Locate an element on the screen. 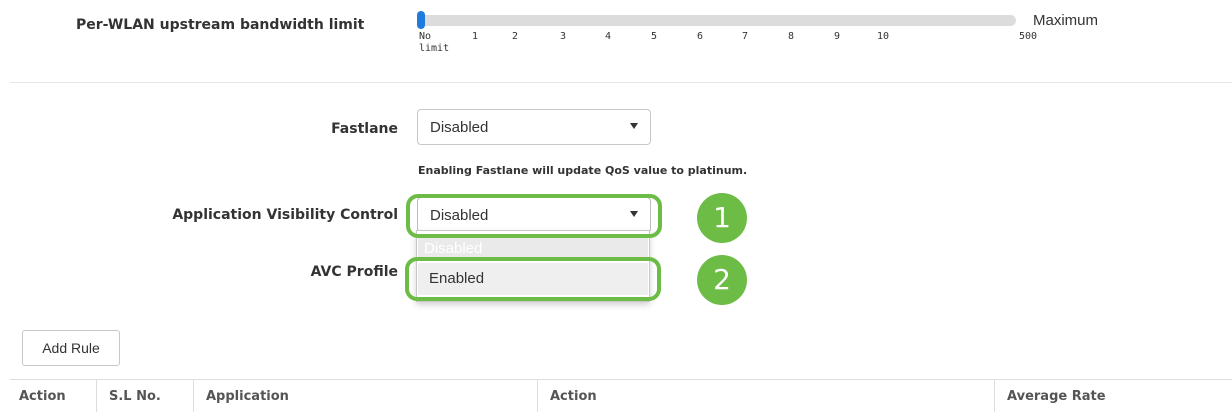 This screenshot has width=1232, height=412. column-header-application: Application is located at coordinates (365, 396).